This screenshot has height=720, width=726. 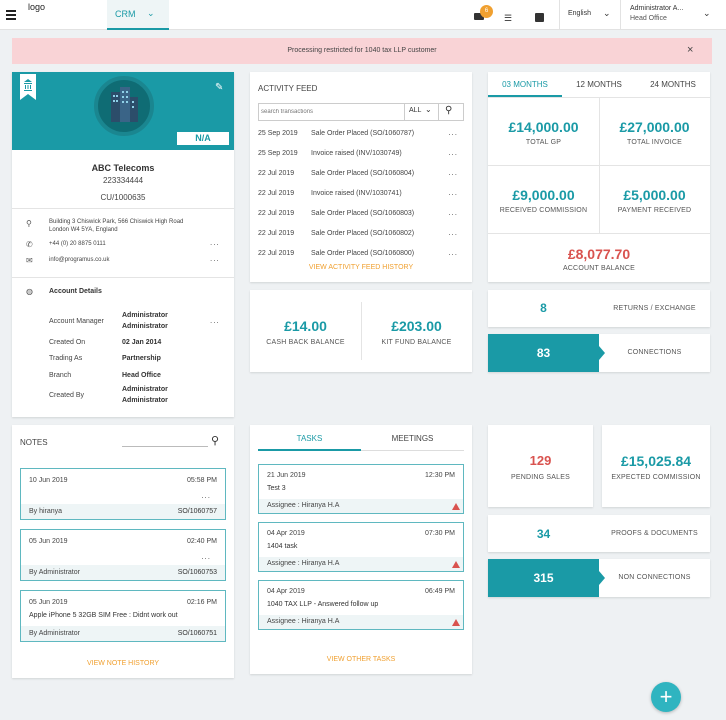 I want to click on language-selector: English, so click(x=579, y=13).